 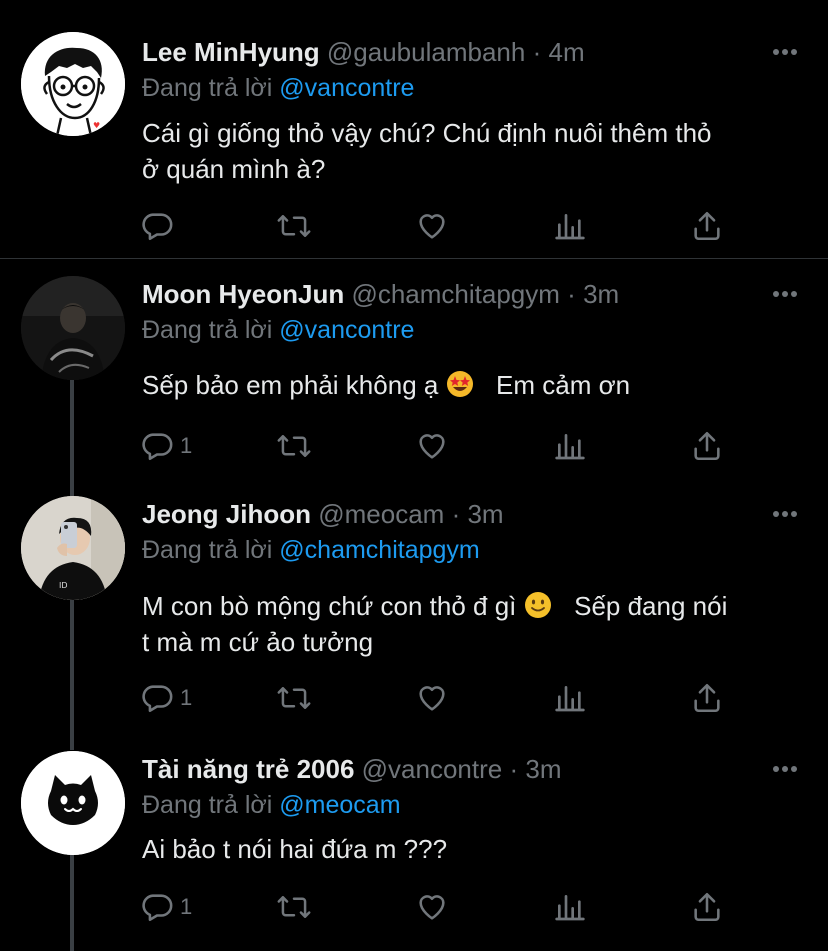 What do you see at coordinates (243, 294) in the screenshot?
I see `display-name: Moon HyeonJun` at bounding box center [243, 294].